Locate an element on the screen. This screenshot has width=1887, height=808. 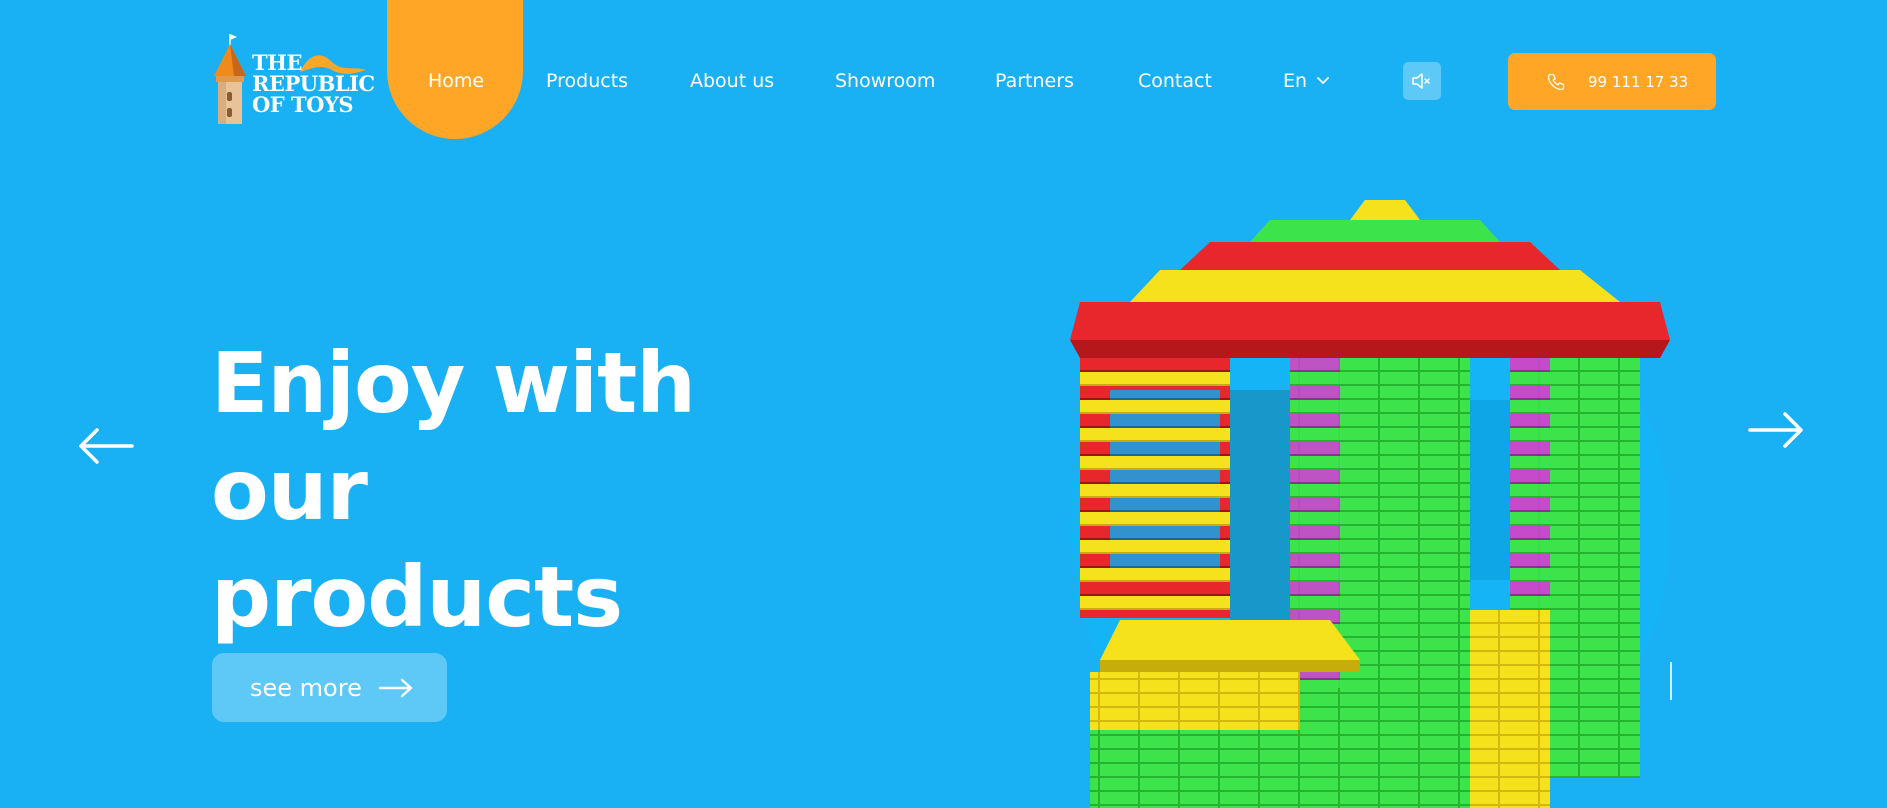
language-label: En is located at coordinates (1295, 81).